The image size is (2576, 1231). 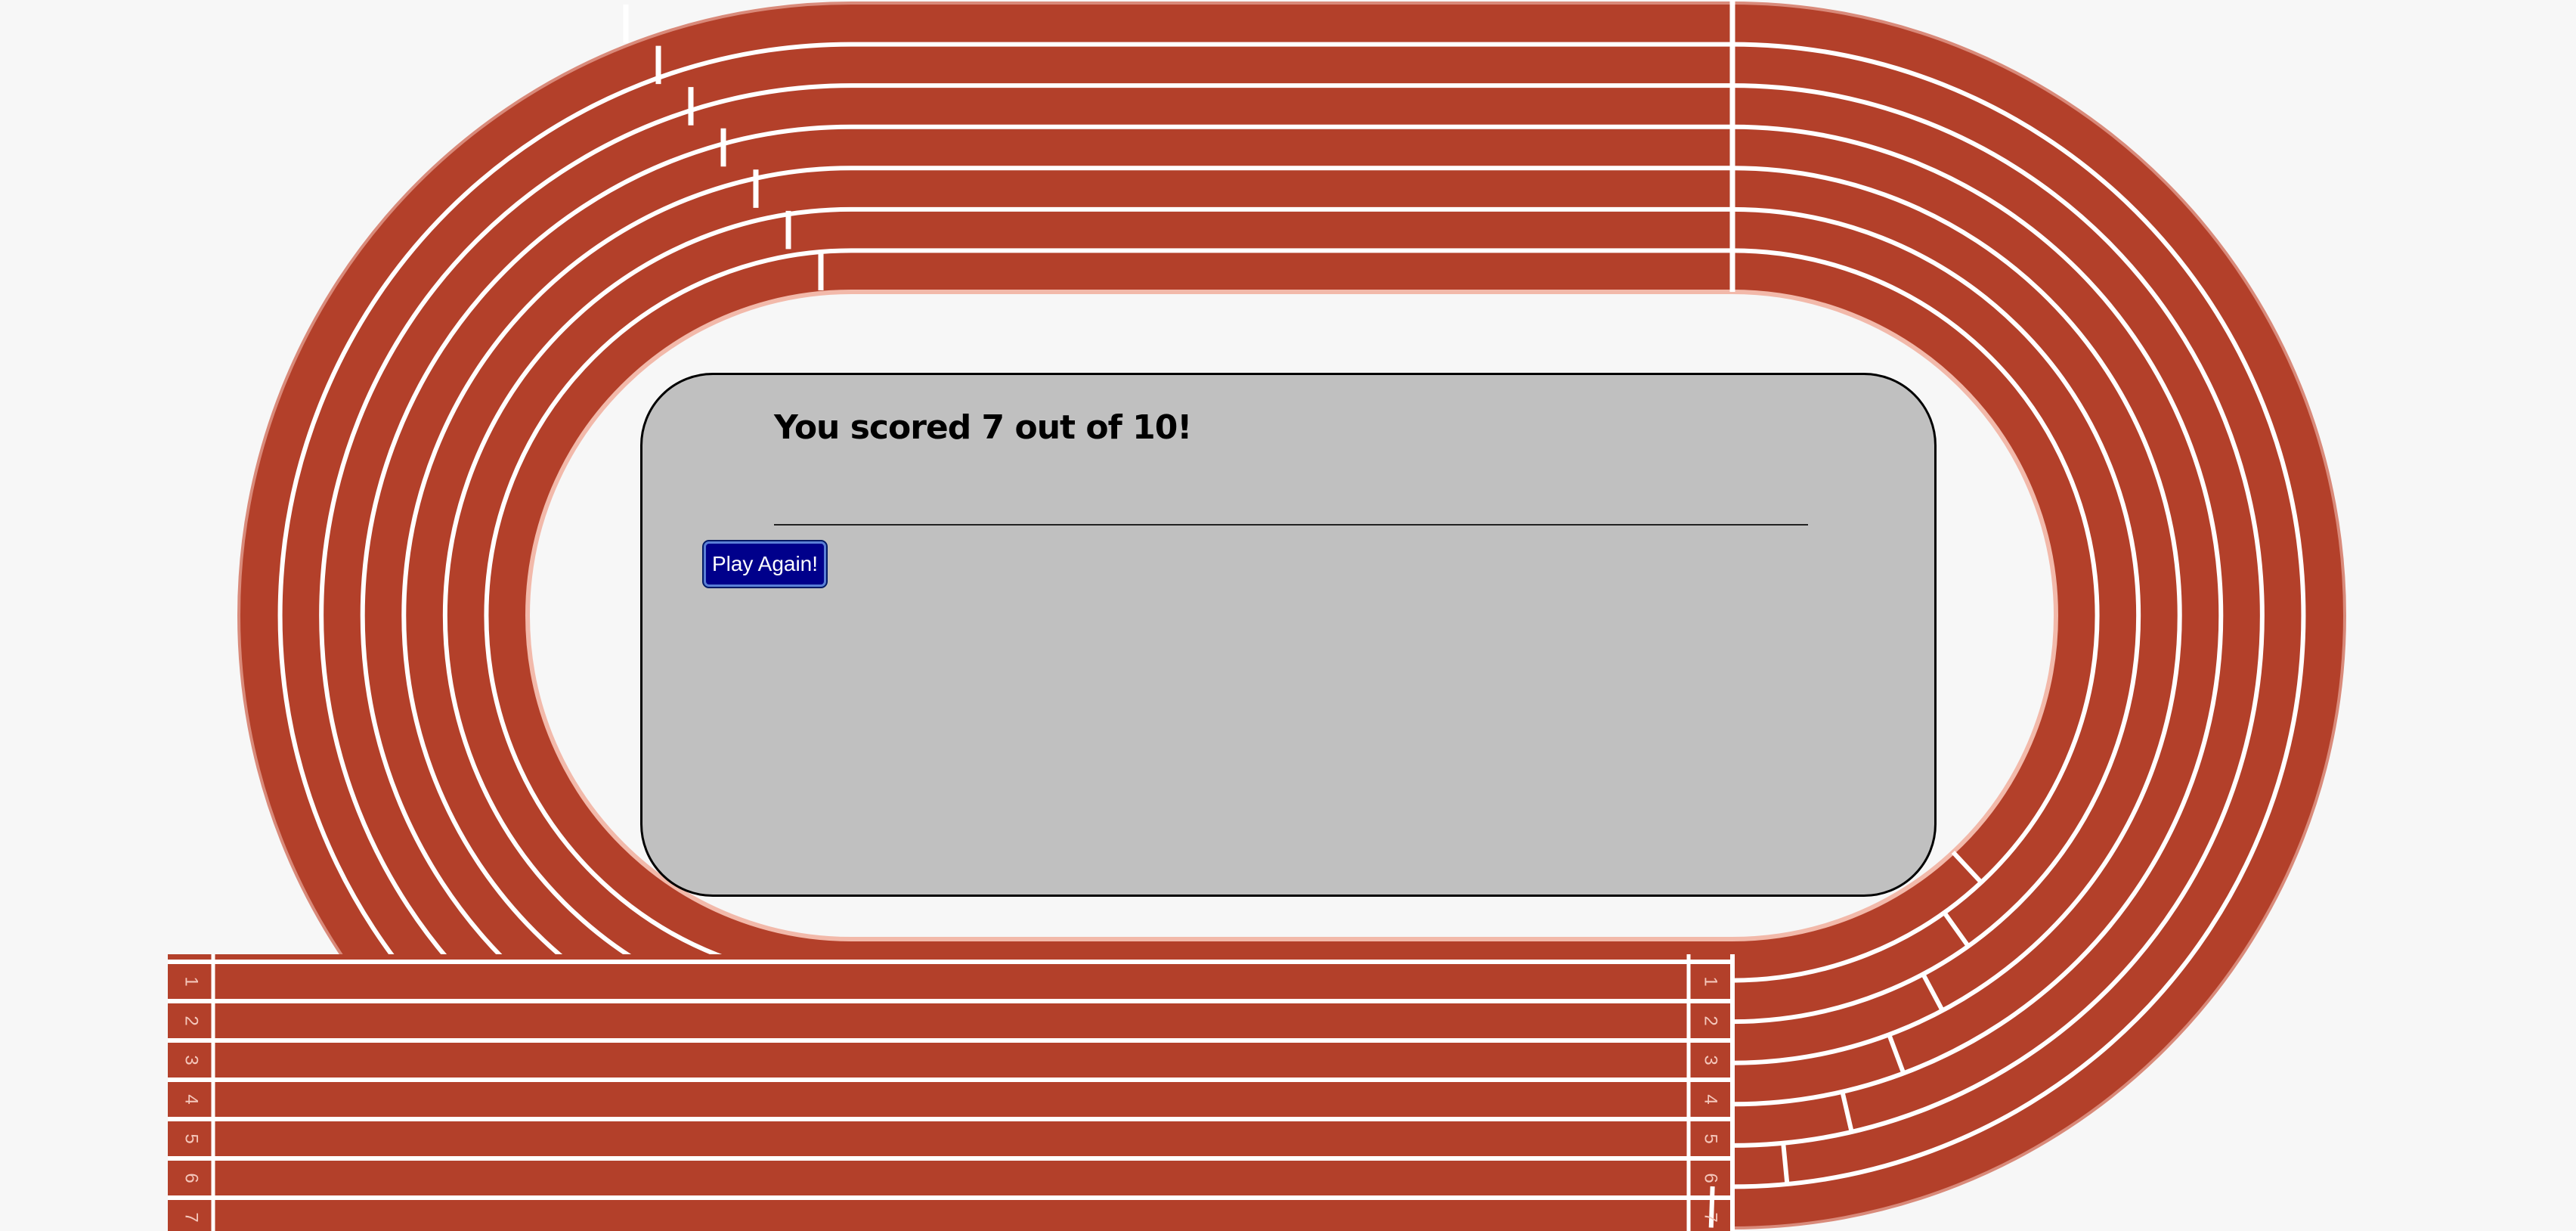 I want to click on home-straight, so click(x=951, y=1092).